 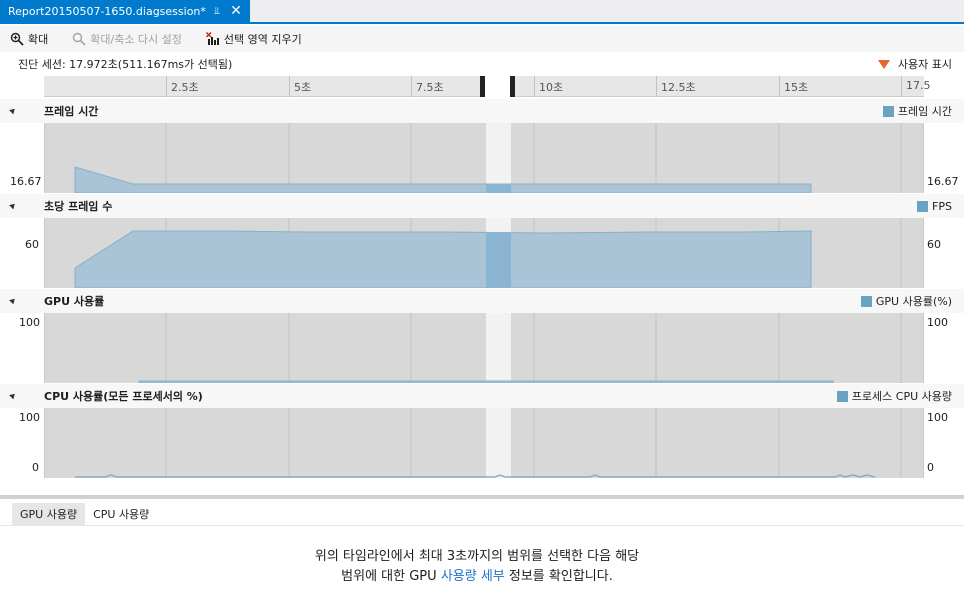 I want to click on ruler-tick-label: 7.5초, so click(x=430, y=87).